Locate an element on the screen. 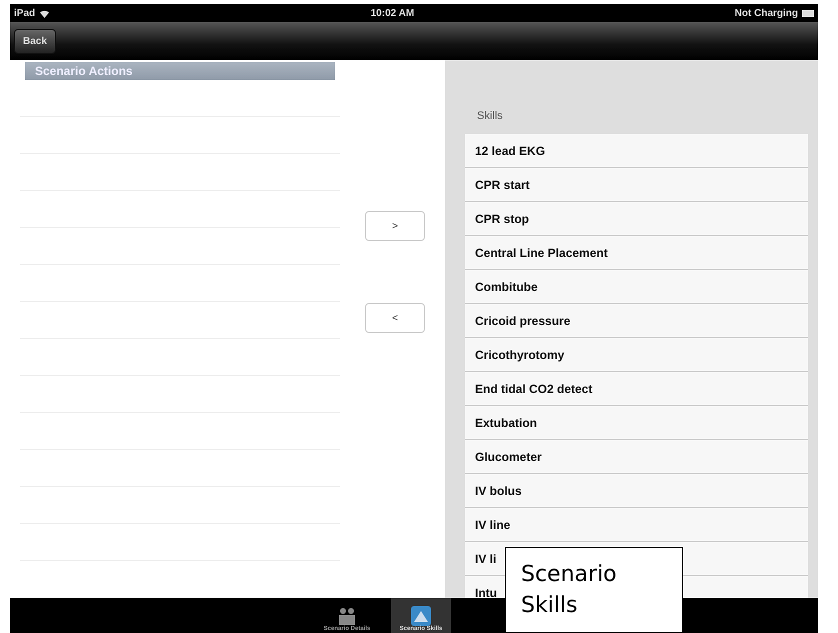 The height and width of the screenshot is (633, 838). charging-status: Not Charging is located at coordinates (766, 13).